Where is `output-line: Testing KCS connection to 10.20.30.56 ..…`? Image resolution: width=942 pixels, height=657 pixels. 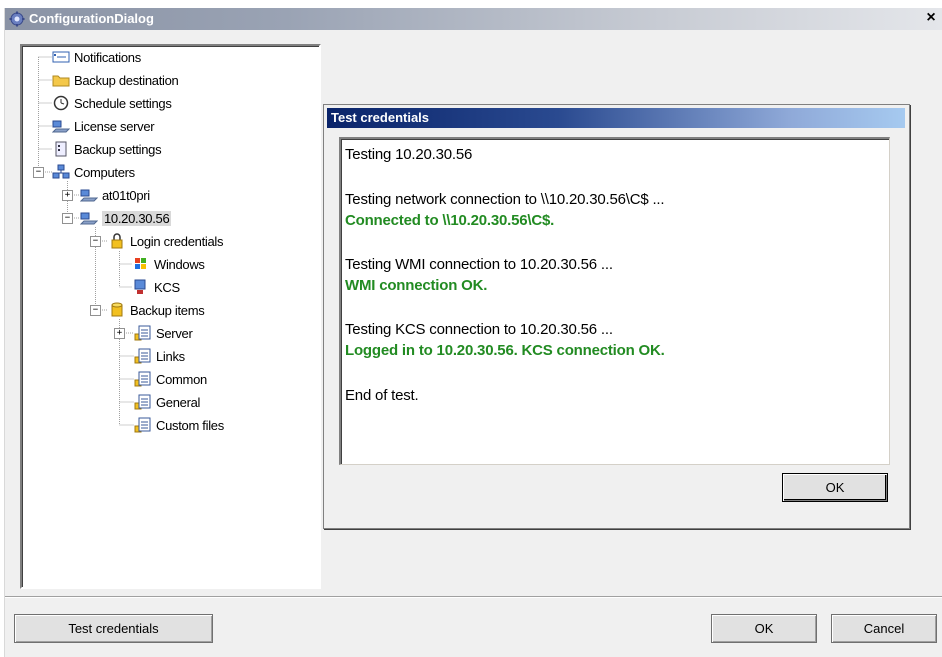
output-line: Testing KCS connection to 10.20.30.56 ..… is located at coordinates (479, 329).